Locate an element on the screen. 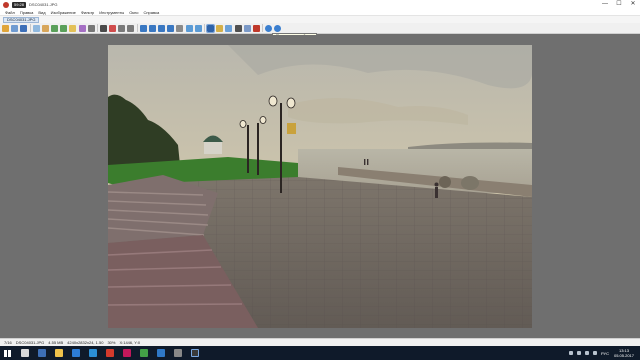 This screenshot has width=640, height=360. browse-icon is located at coordinates (15, 28).